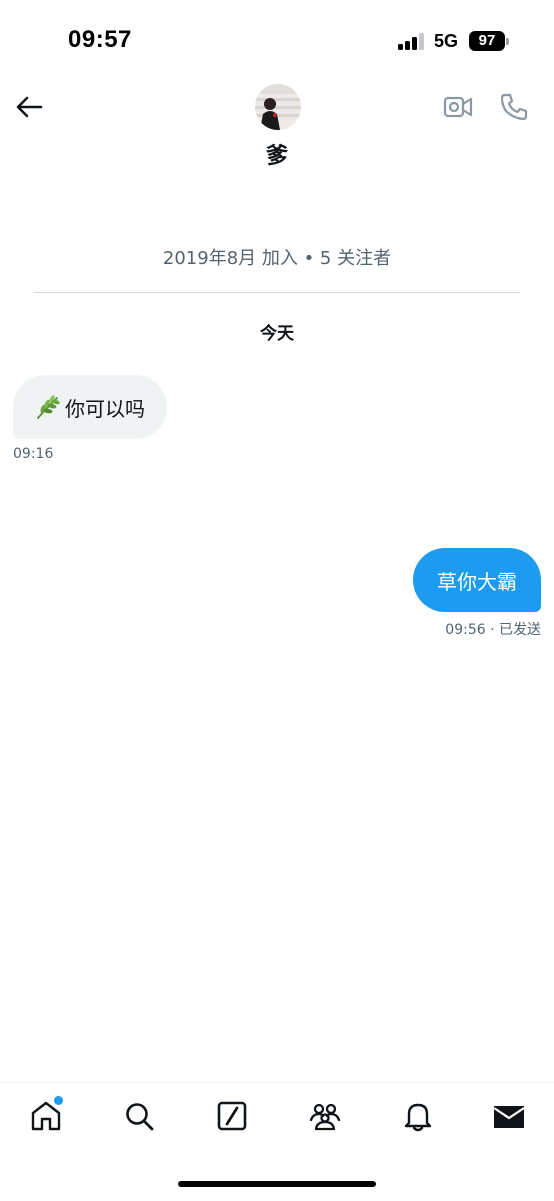 The height and width of the screenshot is (1201, 554). I want to click on status-time: 09:57, so click(100, 39).